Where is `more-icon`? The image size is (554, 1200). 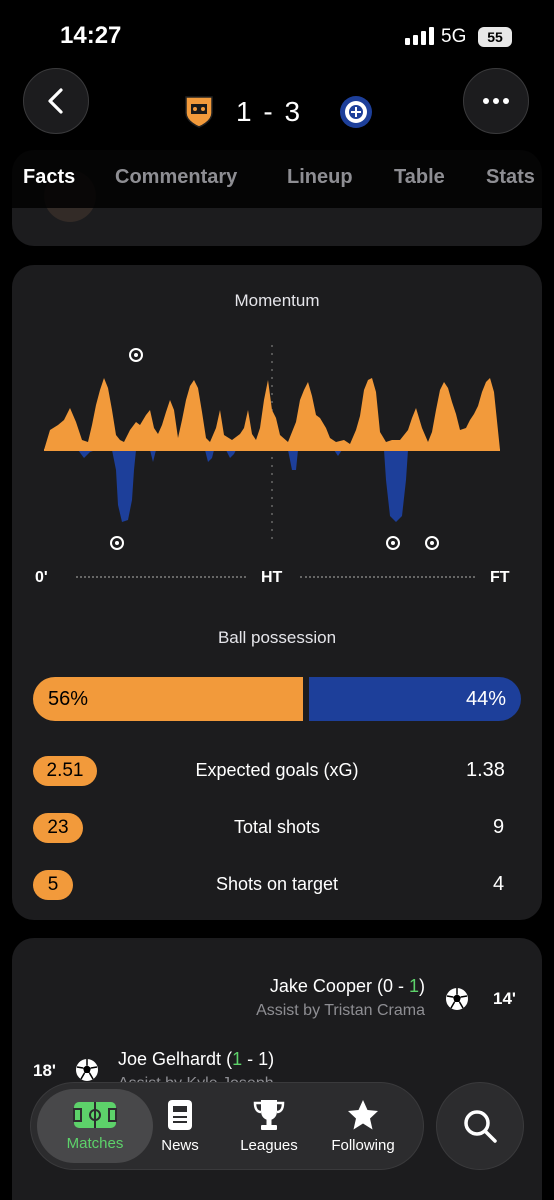 more-icon is located at coordinates (496, 101).